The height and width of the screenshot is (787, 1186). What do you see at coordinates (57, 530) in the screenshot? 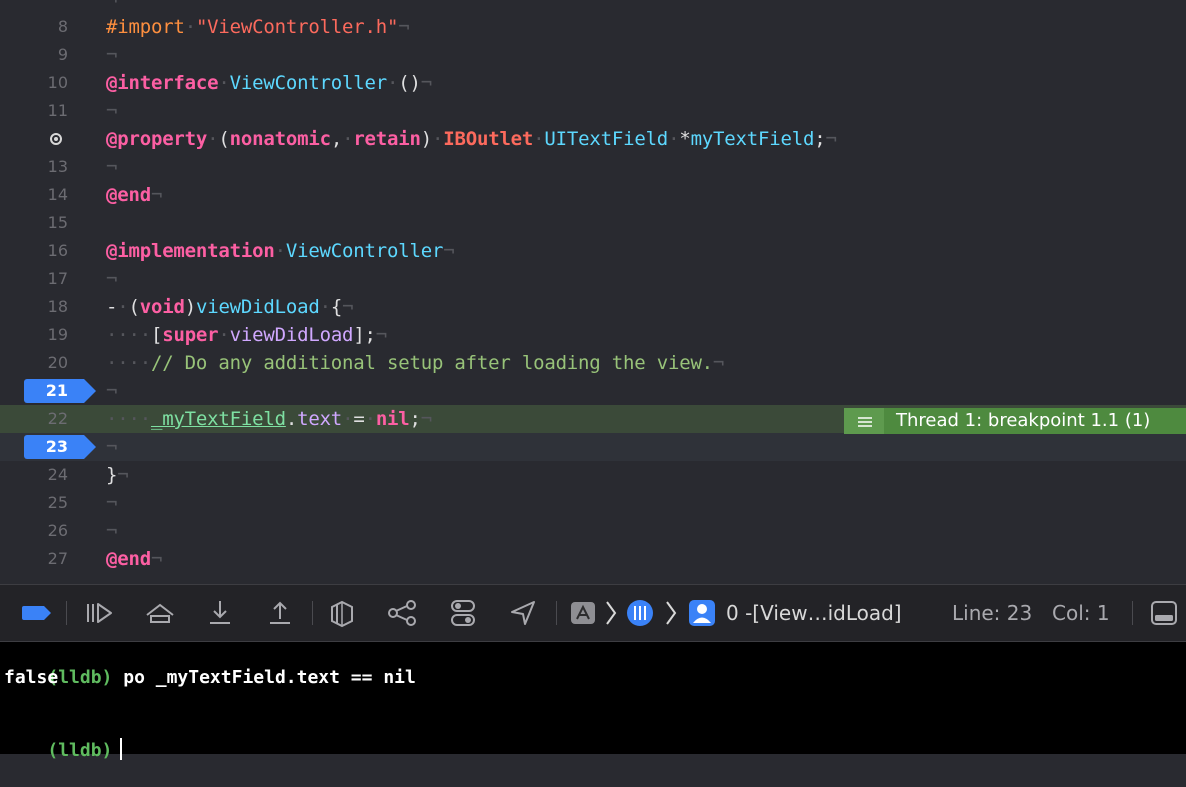
I see `line-number: 26` at bounding box center [57, 530].